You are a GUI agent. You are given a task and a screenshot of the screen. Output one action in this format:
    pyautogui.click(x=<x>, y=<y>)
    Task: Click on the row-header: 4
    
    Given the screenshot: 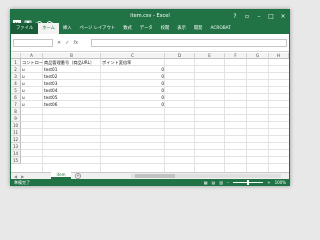 What is the action you would take?
    pyautogui.click(x=16, y=83)
    